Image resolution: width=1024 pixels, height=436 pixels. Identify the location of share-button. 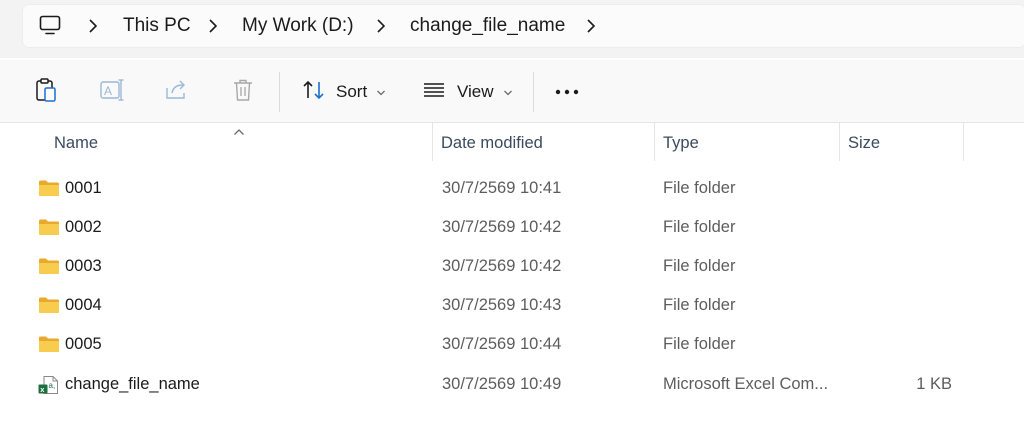
(177, 92).